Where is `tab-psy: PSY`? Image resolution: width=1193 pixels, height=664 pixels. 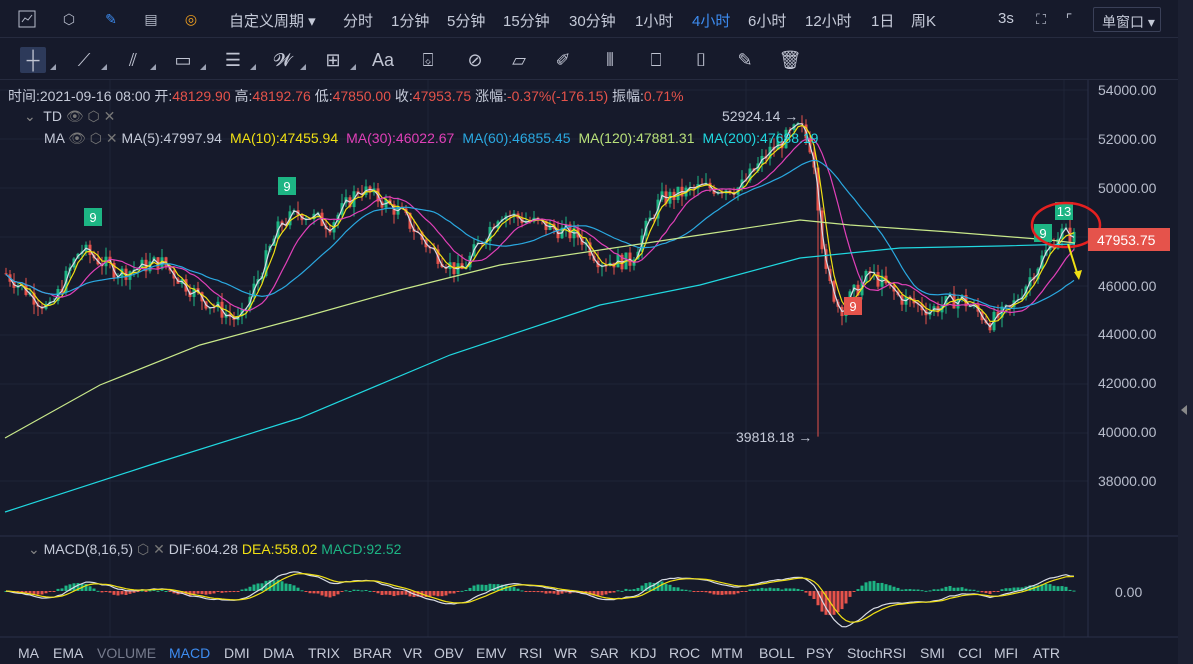 tab-psy: PSY is located at coordinates (820, 653).